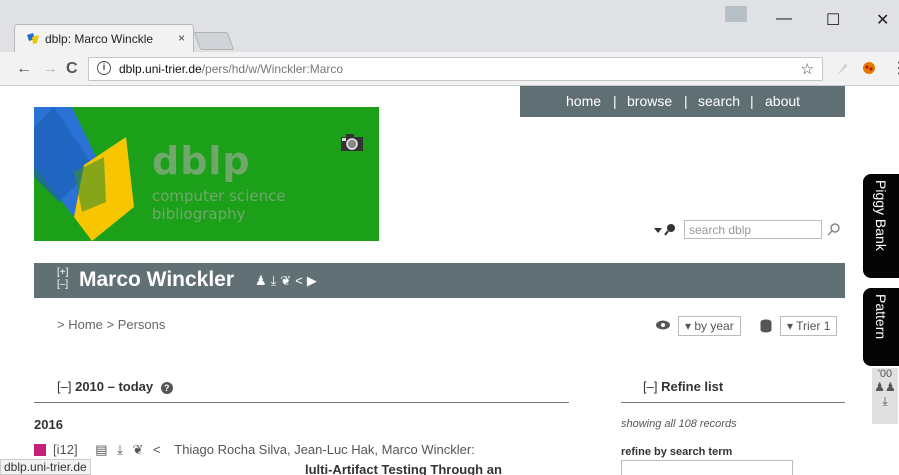 The image size is (899, 475). Describe the element at coordinates (403, 468) in the screenshot. I see `publication-title: lulti-Artifact Testing Through an` at that location.